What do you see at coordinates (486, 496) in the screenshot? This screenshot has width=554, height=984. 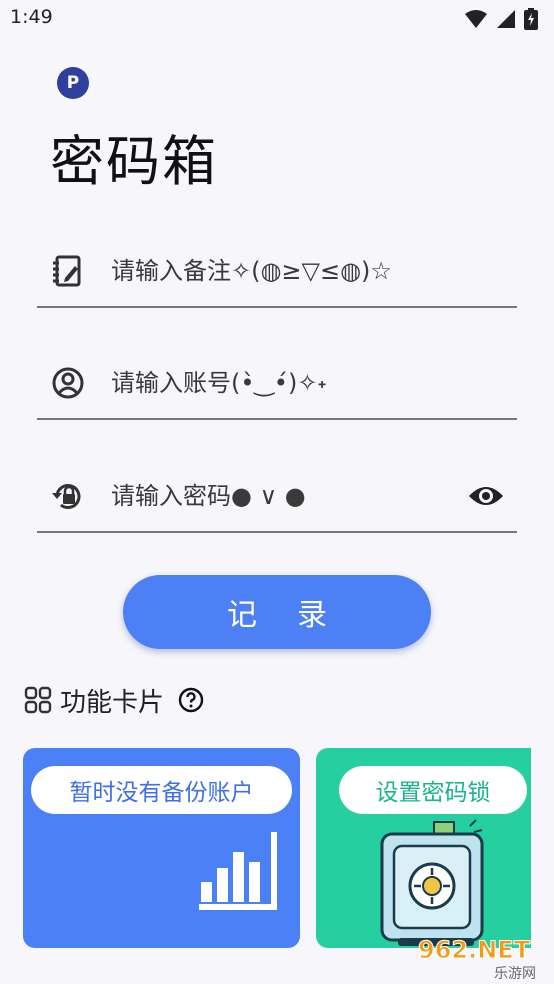 I see `eye-icon` at bounding box center [486, 496].